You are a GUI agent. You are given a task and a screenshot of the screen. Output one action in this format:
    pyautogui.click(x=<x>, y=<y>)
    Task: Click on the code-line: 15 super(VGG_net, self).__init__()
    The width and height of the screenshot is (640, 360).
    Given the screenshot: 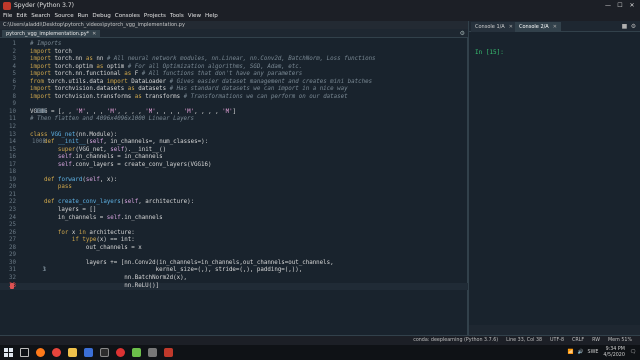 What is the action you would take?
    pyautogui.click(x=234, y=151)
    